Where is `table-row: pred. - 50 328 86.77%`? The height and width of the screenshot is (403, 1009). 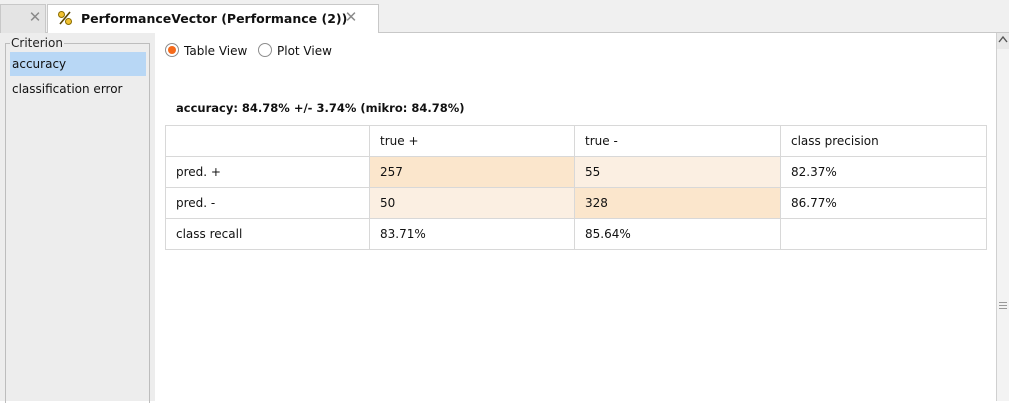
table-row: pred. - 50 328 86.77% is located at coordinates (576, 203).